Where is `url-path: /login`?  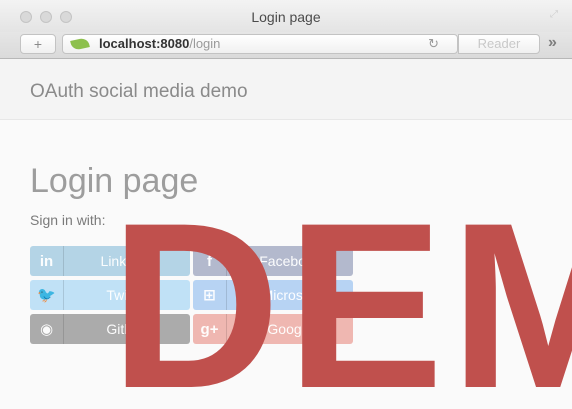
url-path: /login is located at coordinates (205, 43).